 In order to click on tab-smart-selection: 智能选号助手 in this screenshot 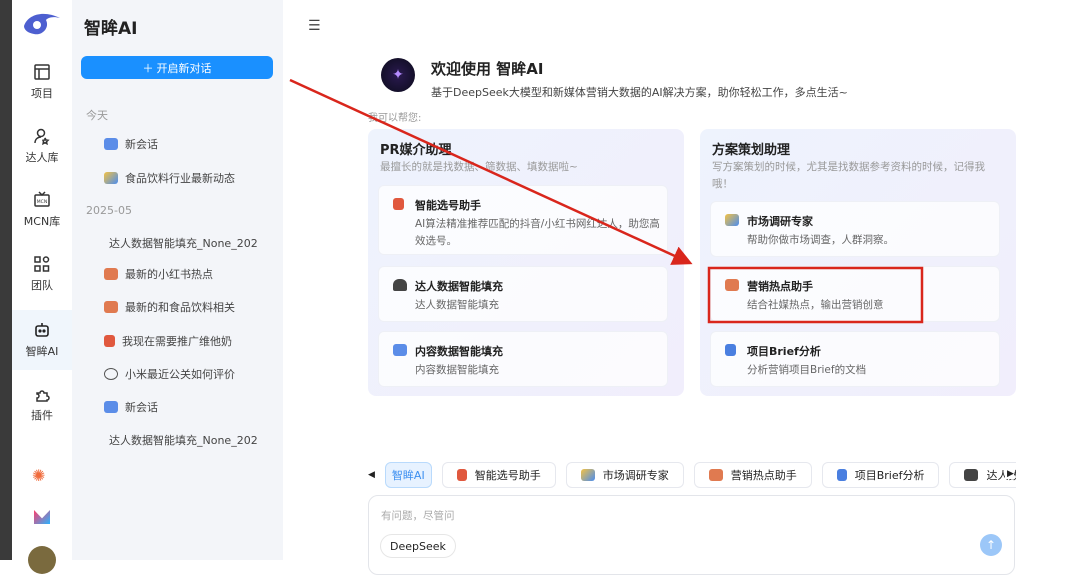, I will do `click(498, 474)`.